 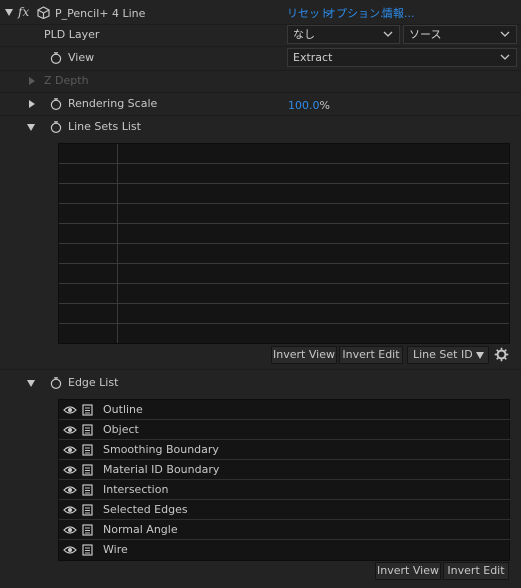 What do you see at coordinates (93, 382) in the screenshot?
I see `edge-list-label: Edge List` at bounding box center [93, 382].